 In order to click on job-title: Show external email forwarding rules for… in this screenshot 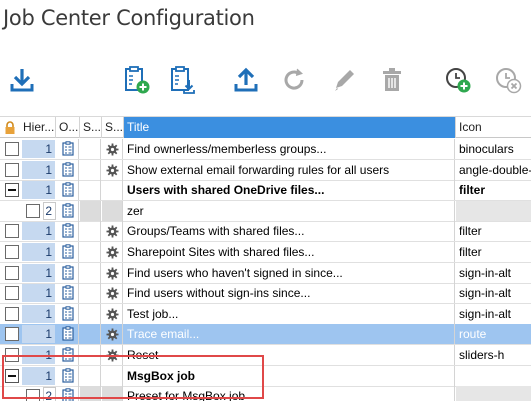, I will do `click(289, 169)`.